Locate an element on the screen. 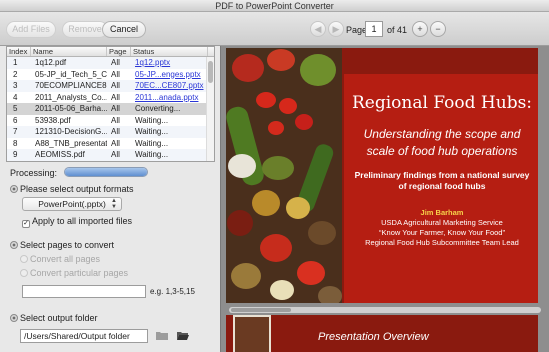 The width and height of the screenshot is (549, 352). slide-title: Regional Food Hubs: is located at coordinates (442, 103).